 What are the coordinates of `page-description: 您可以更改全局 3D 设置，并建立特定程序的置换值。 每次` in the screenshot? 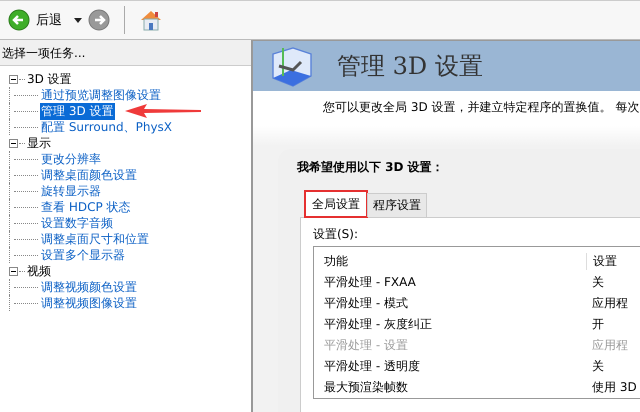 It's located at (481, 107).